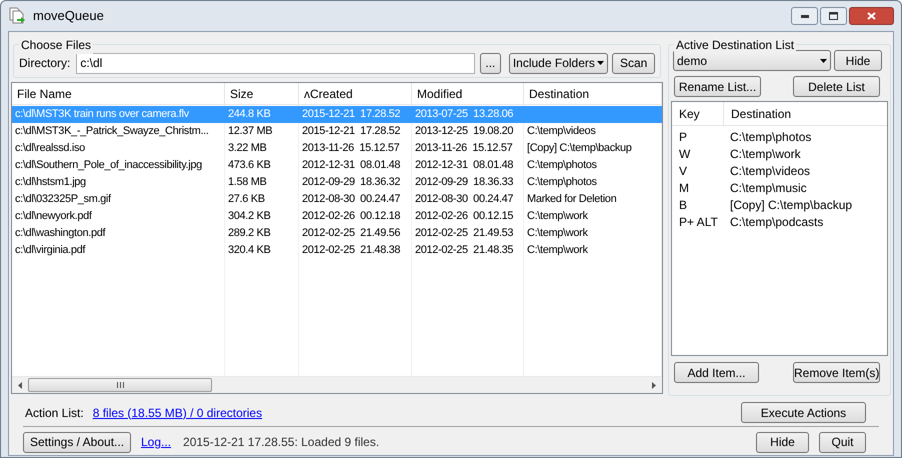 The height and width of the screenshot is (458, 902). Describe the element at coordinates (337, 384) in the screenshot. I see `horizontal-scrollbar` at that location.